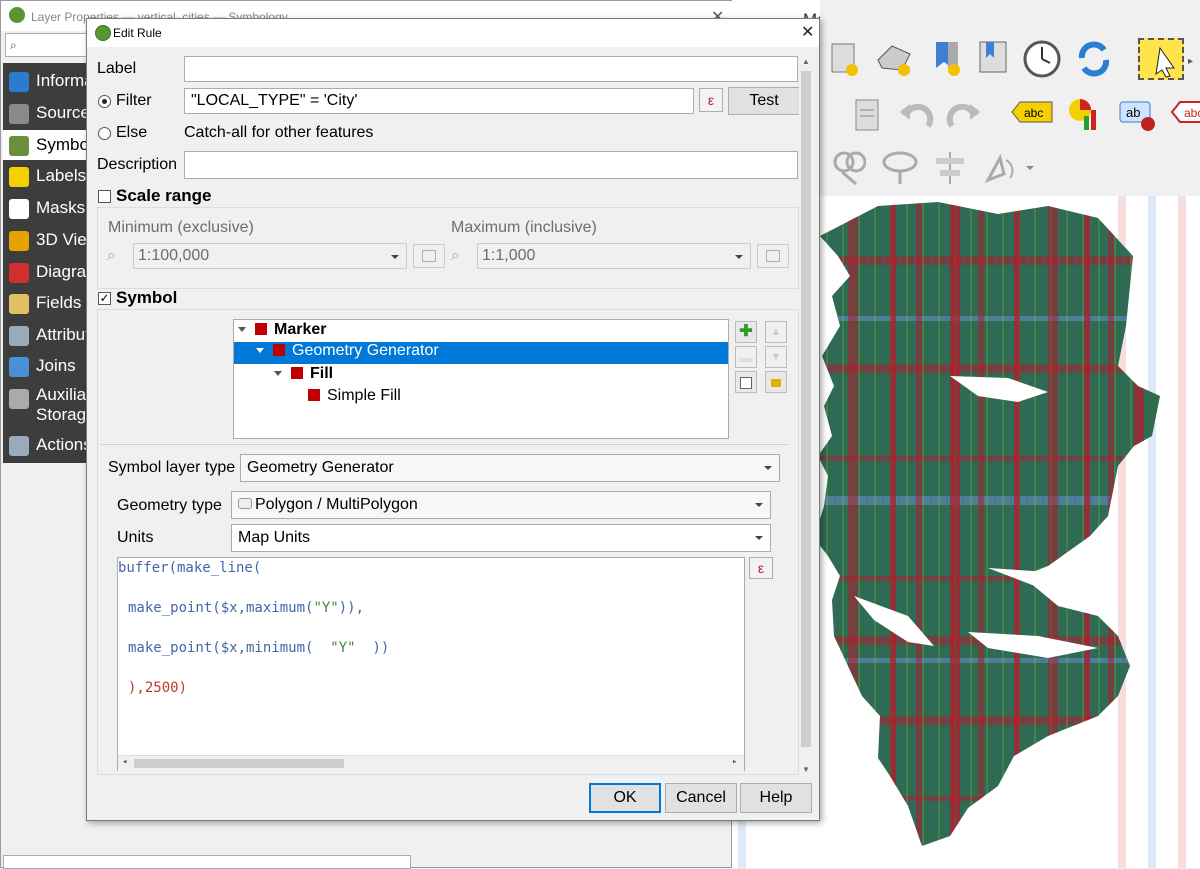 This screenshot has height=869, width=1200. I want to click on scroll-right-icon: ▸, so click(734, 762).